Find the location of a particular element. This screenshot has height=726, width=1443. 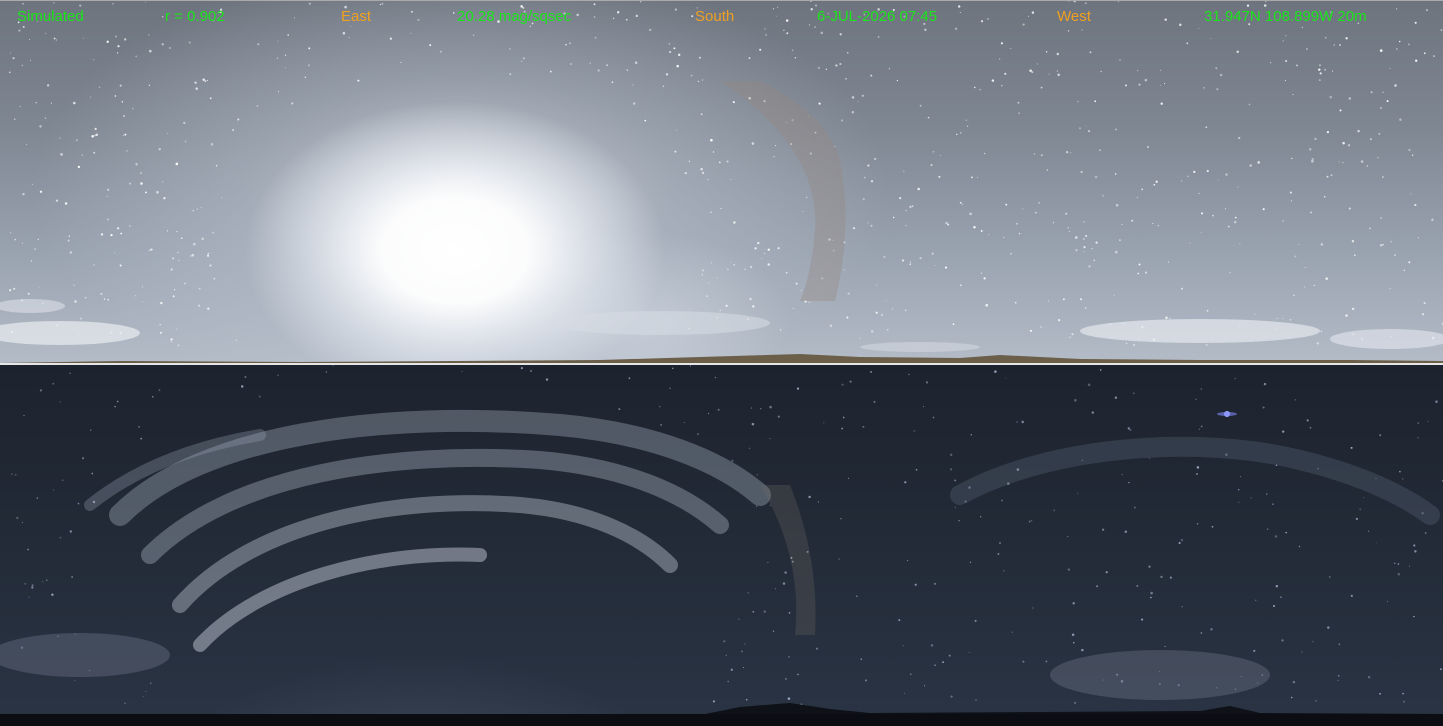

datetime-value: 6-JUL-2026 07:45 is located at coordinates (877, 16).